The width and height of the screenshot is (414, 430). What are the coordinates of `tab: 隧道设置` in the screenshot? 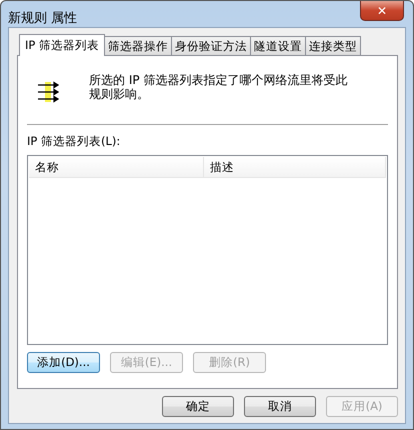 It's located at (278, 45).